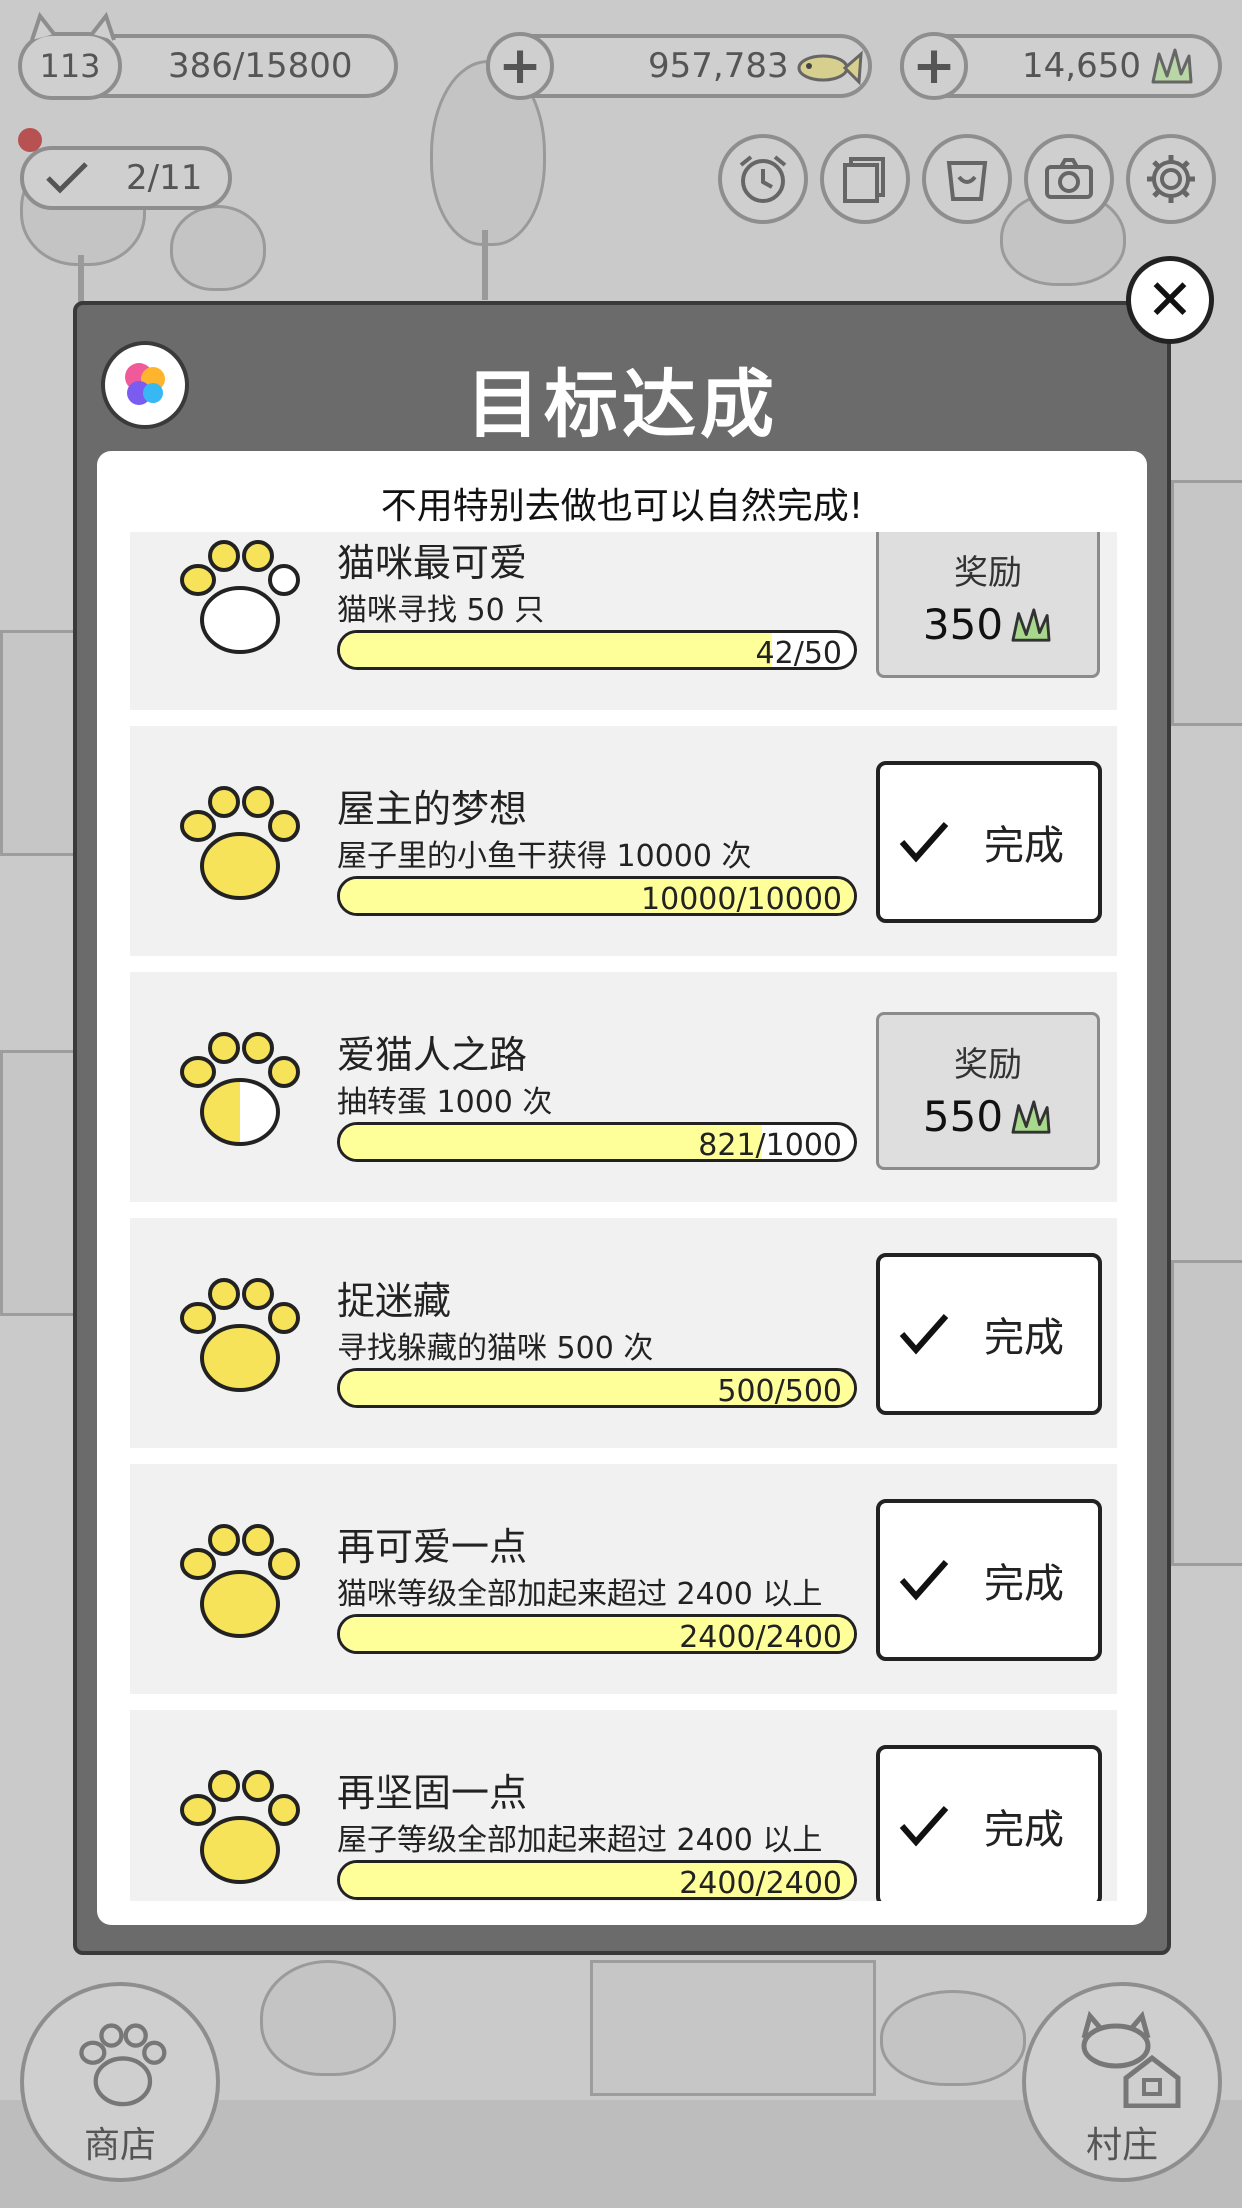  I want to click on progress-text: 10000/10000, so click(741, 899).